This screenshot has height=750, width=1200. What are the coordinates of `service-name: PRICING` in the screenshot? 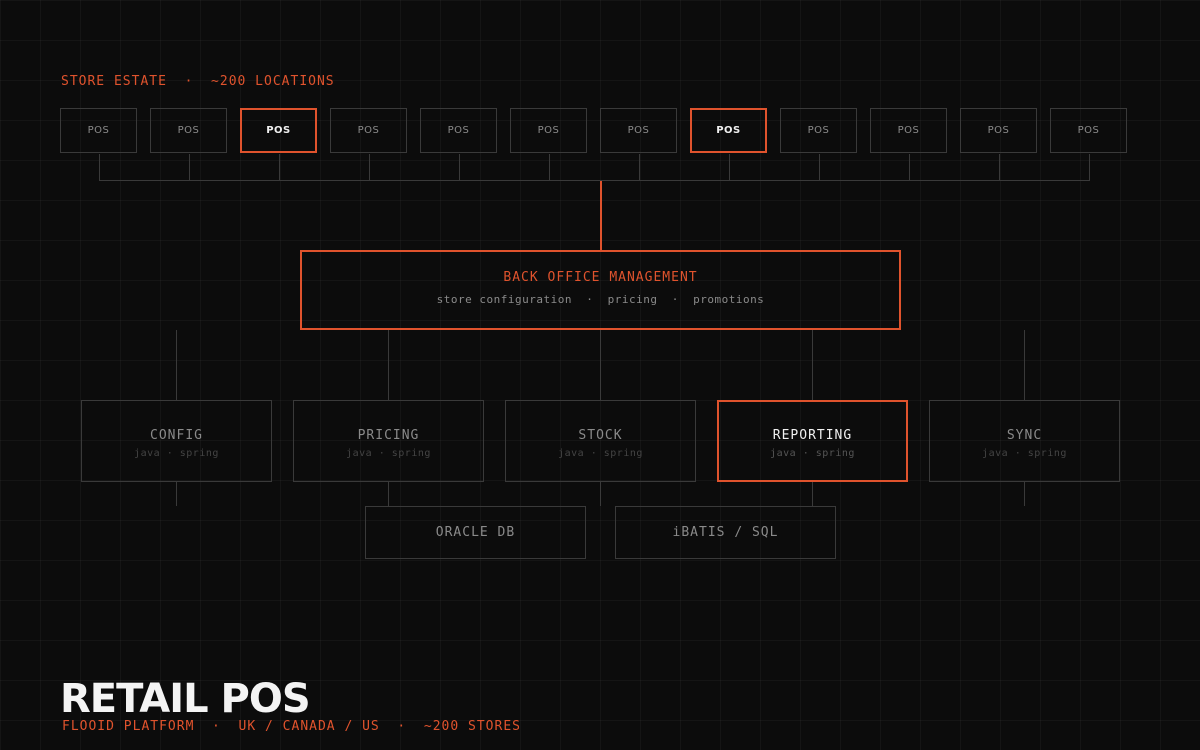 It's located at (388, 435).